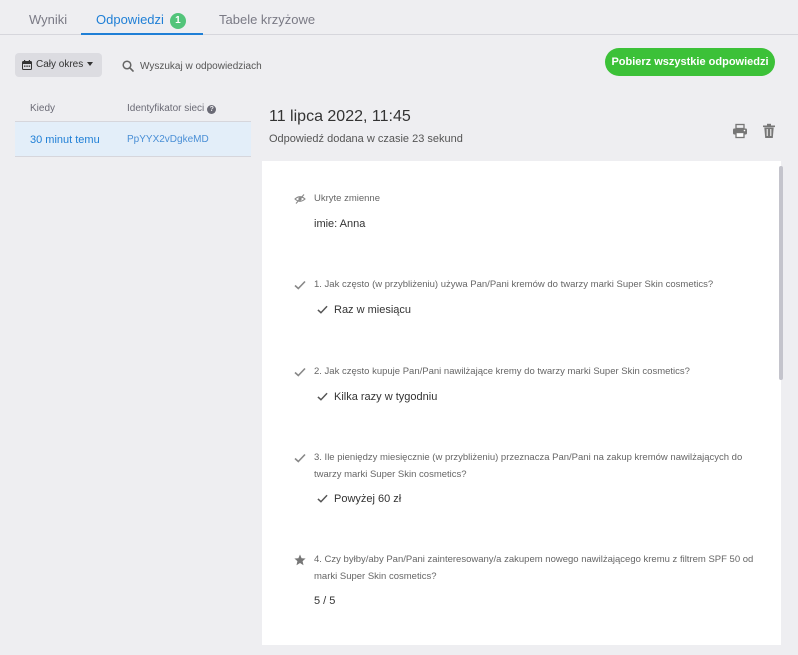 The width and height of the screenshot is (798, 655). I want to click on print-icon, so click(740, 131).